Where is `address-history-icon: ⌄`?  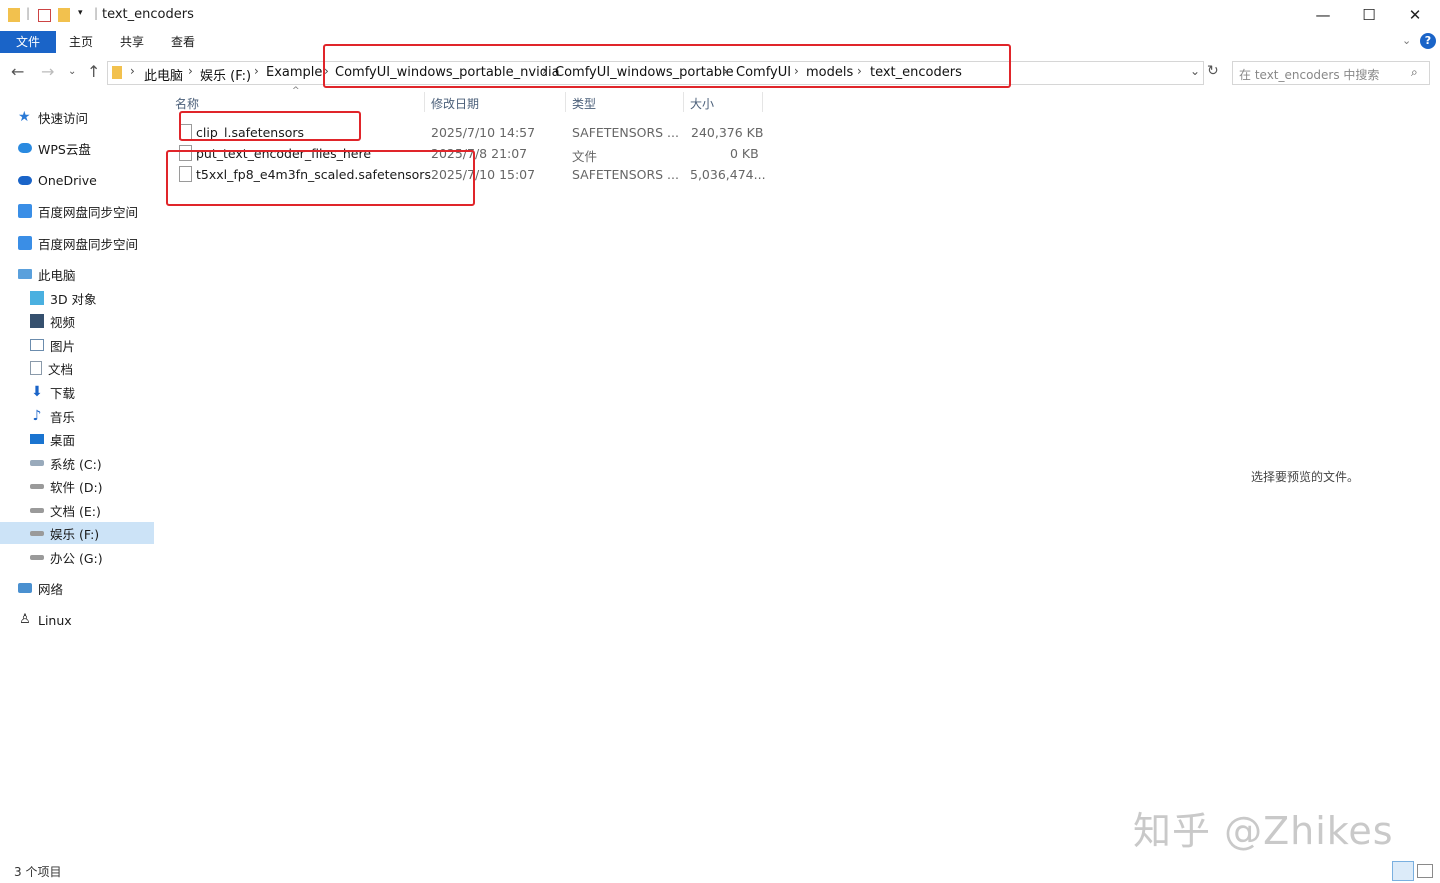
address-history-icon: ⌄ is located at coordinates (1195, 71).